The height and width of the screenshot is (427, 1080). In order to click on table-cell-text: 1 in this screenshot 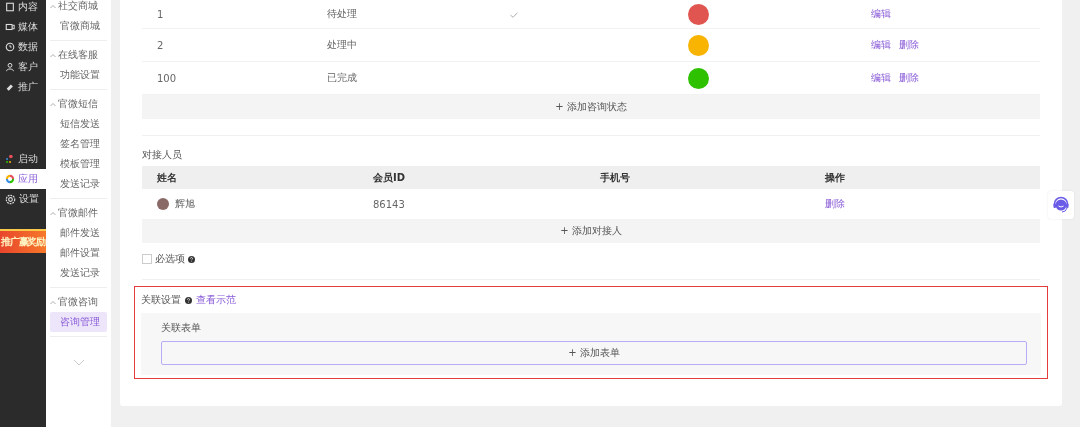, I will do `click(160, 14)`.